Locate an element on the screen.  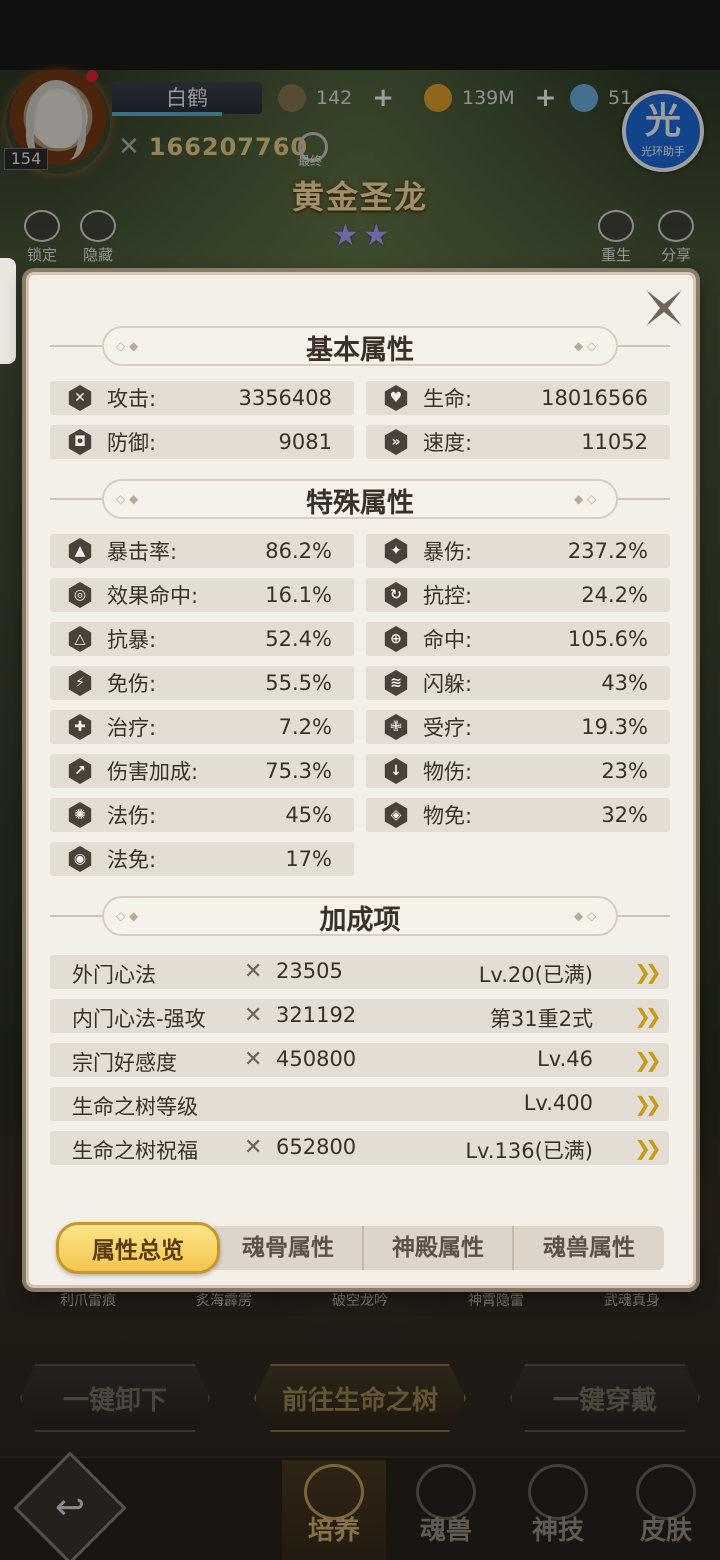
stat-crit-resist: △ 抗暴: 52.4% is located at coordinates (202, 639).